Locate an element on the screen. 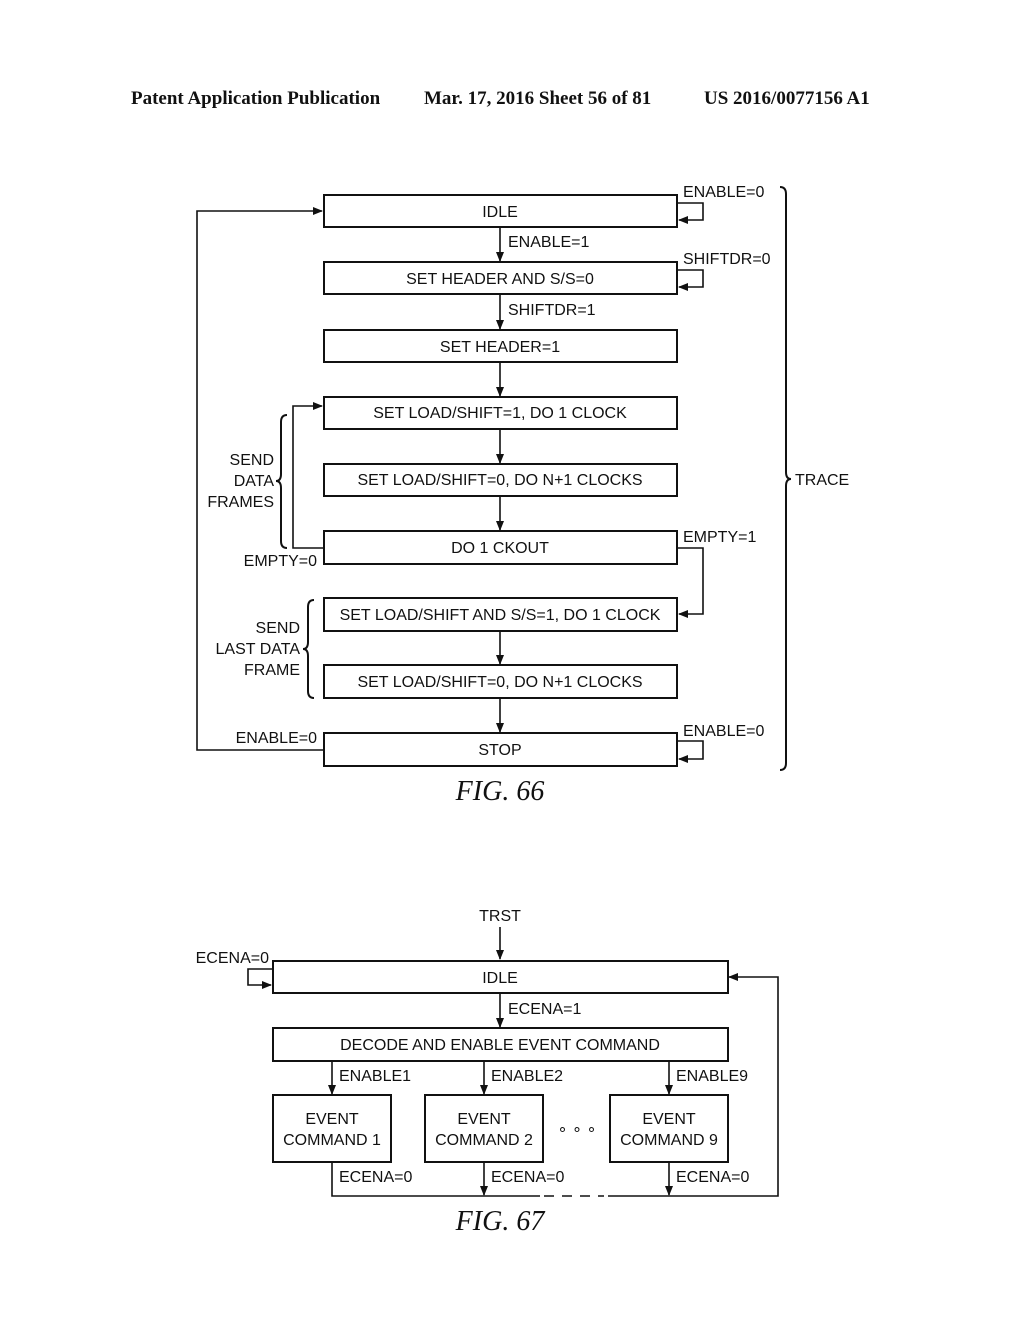 The height and width of the screenshot is (1320, 1024). label-empty1: EMPTY=1 is located at coordinates (719, 537).